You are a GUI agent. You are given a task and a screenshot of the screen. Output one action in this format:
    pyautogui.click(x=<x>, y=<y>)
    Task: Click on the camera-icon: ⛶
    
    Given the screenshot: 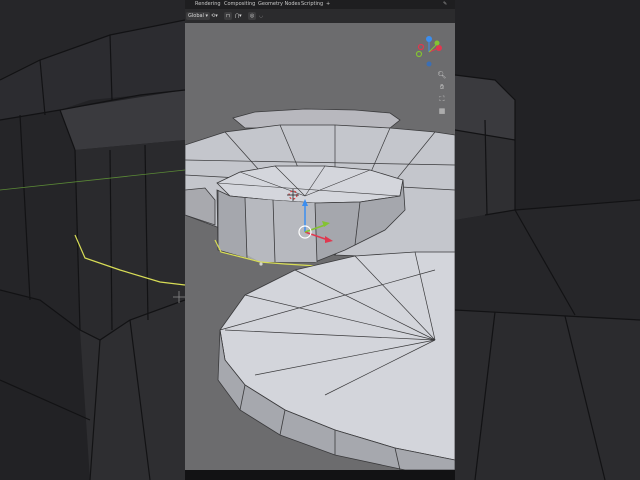 What is the action you would take?
    pyautogui.click(x=442, y=99)
    